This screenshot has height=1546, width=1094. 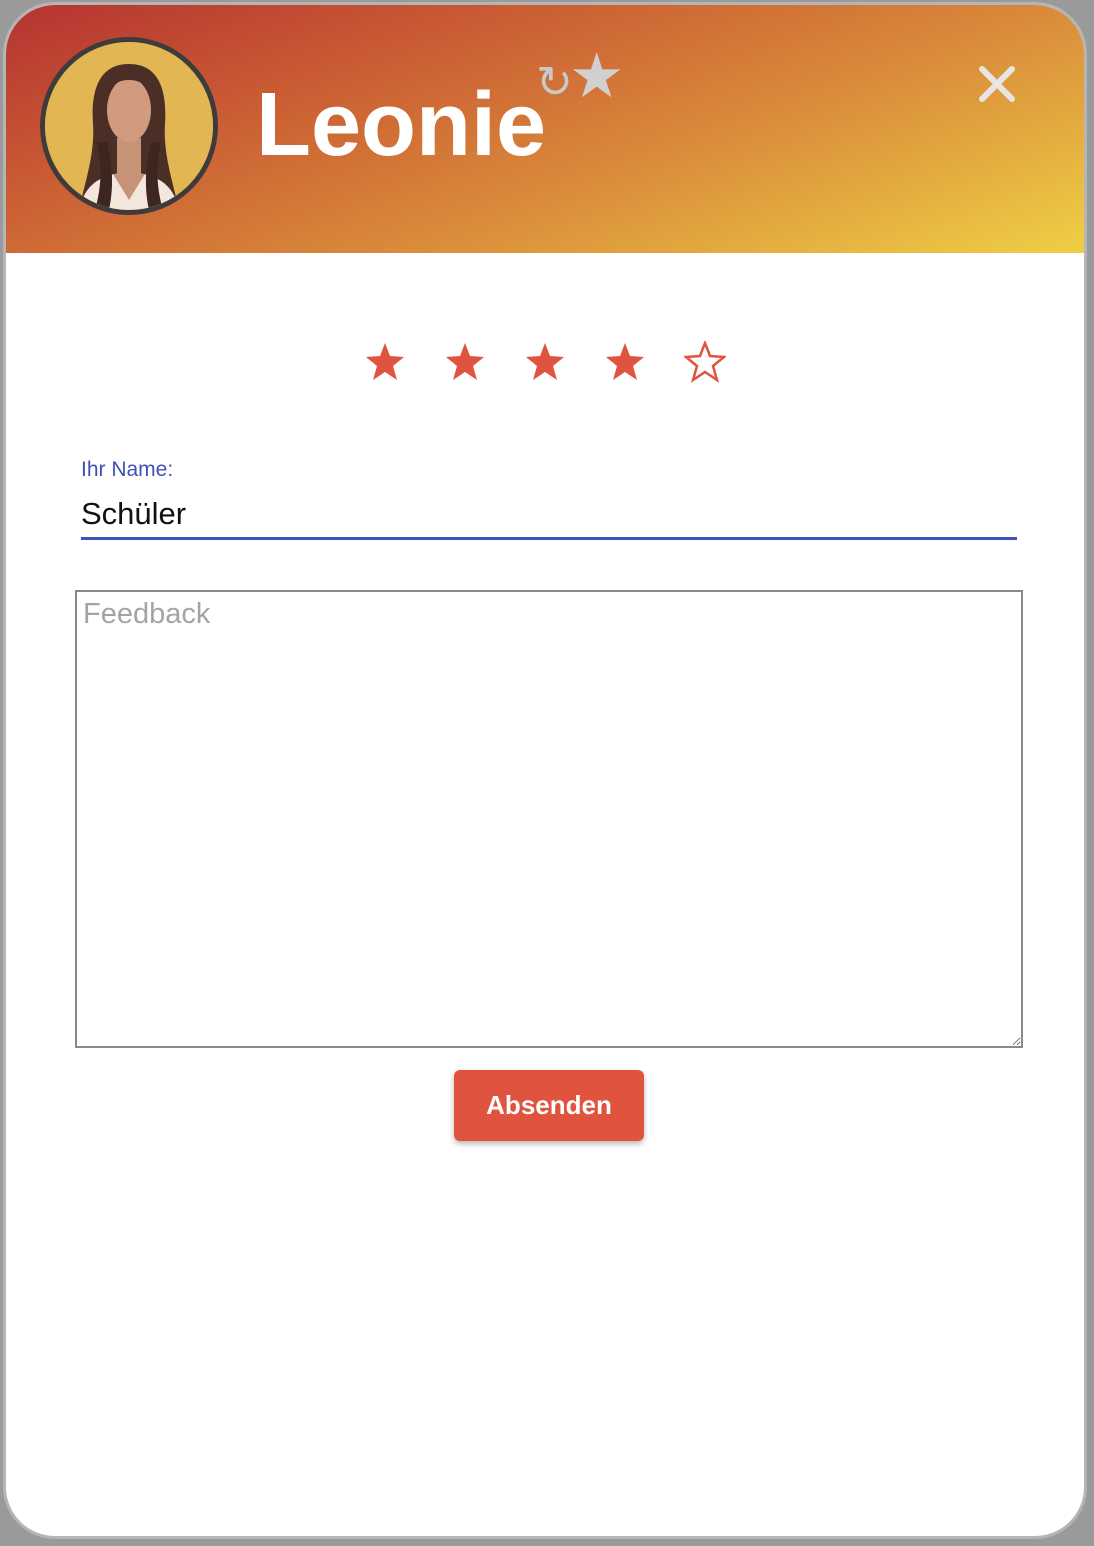 I want to click on close-button, so click(x=997, y=84).